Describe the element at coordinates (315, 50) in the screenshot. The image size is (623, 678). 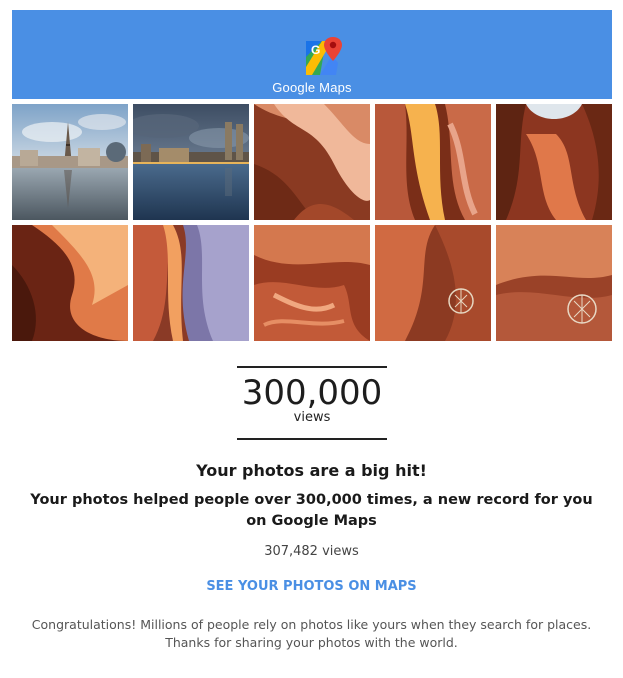
I see `svg-text: G` at that location.